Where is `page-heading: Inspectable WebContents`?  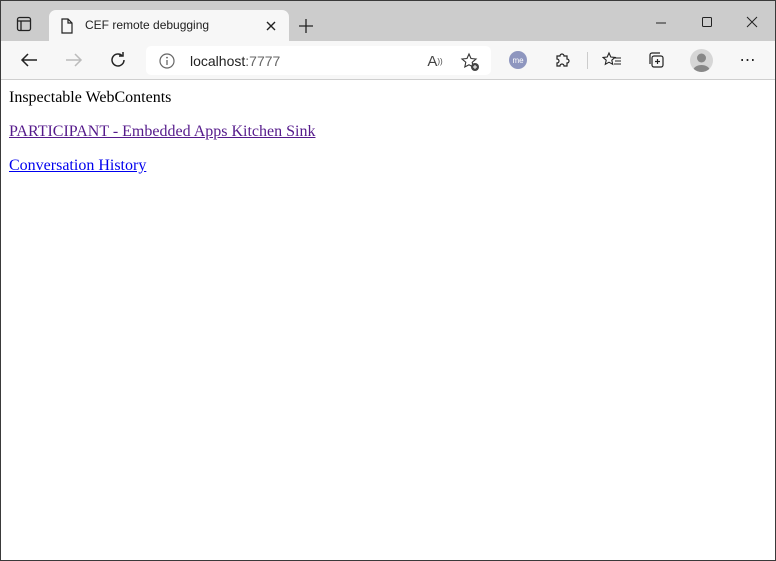
page-heading: Inspectable WebContents is located at coordinates (90, 97).